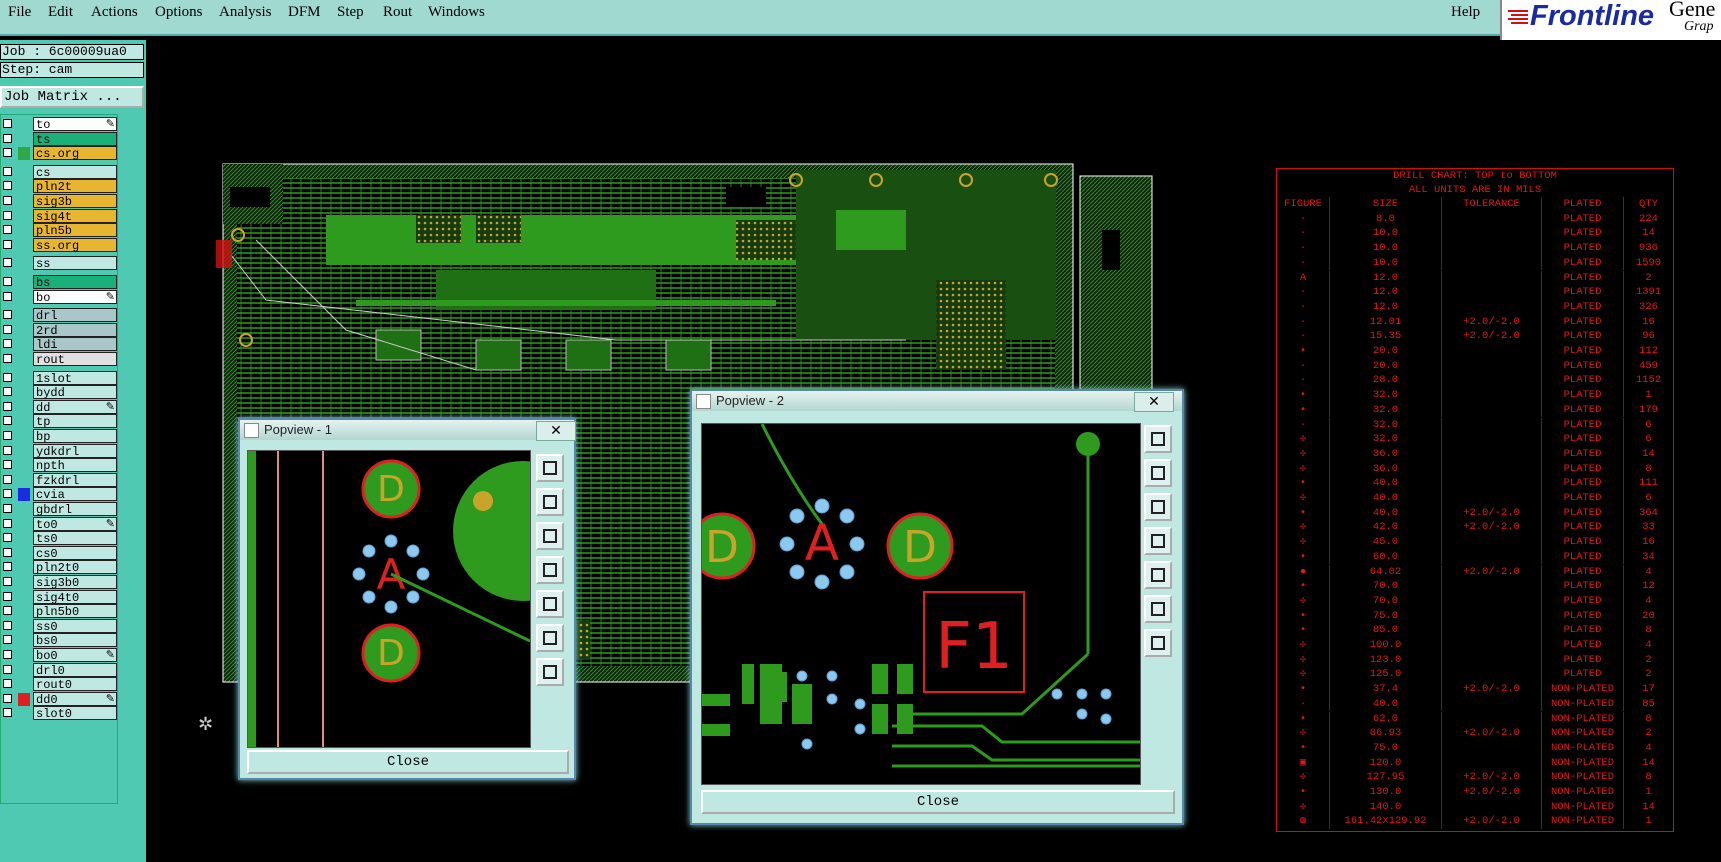 This screenshot has width=1721, height=862. What do you see at coordinates (550, 672) in the screenshot?
I see `zoom-out-icon` at bounding box center [550, 672].